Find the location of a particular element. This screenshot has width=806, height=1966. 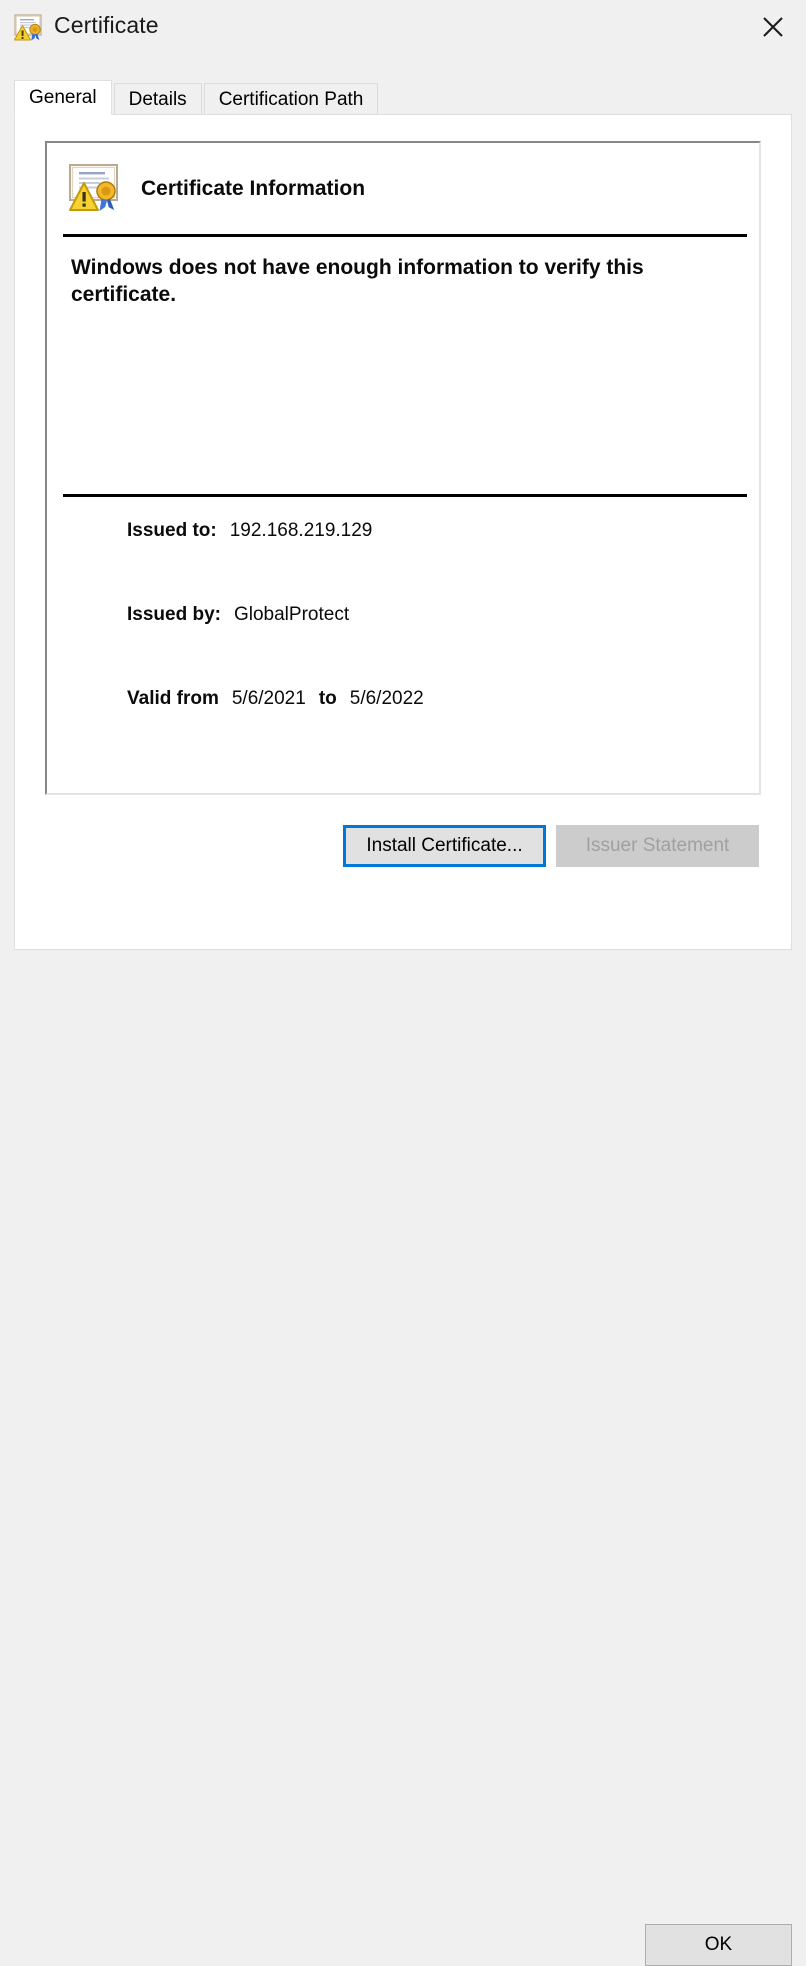

ok-button-label: OK is located at coordinates (718, 1944).